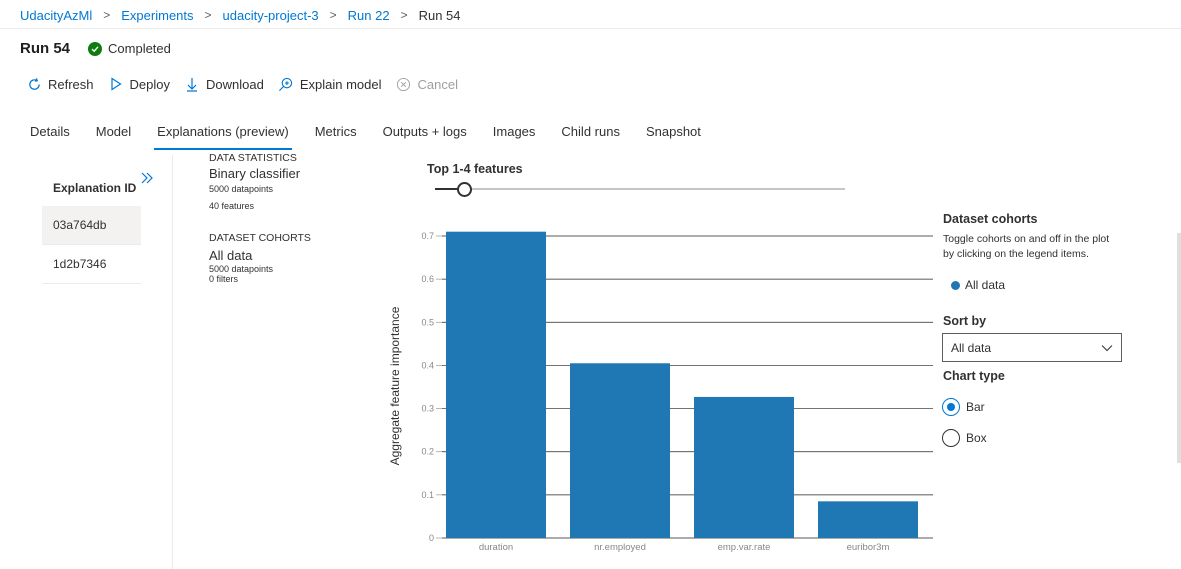  I want to click on y-tick-label: 0.1, so click(427, 495).